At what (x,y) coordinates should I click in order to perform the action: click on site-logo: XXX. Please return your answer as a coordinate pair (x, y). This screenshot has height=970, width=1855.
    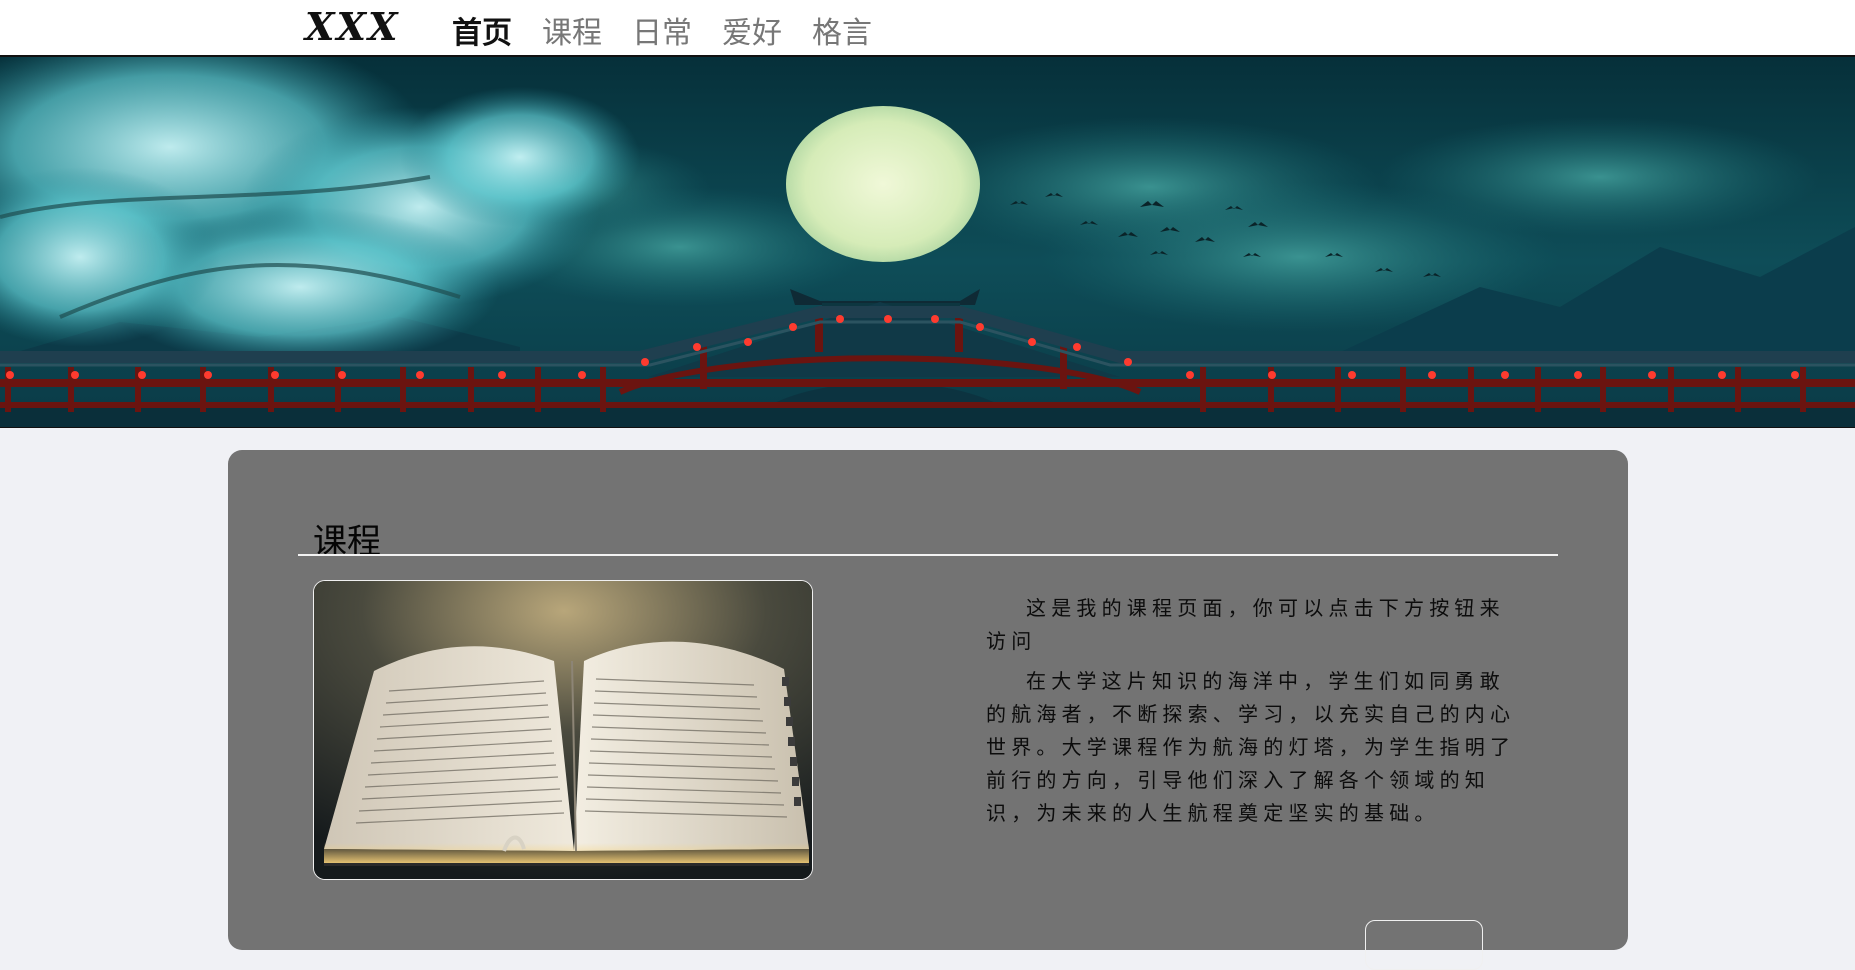
    Looking at the image, I should click on (352, 26).